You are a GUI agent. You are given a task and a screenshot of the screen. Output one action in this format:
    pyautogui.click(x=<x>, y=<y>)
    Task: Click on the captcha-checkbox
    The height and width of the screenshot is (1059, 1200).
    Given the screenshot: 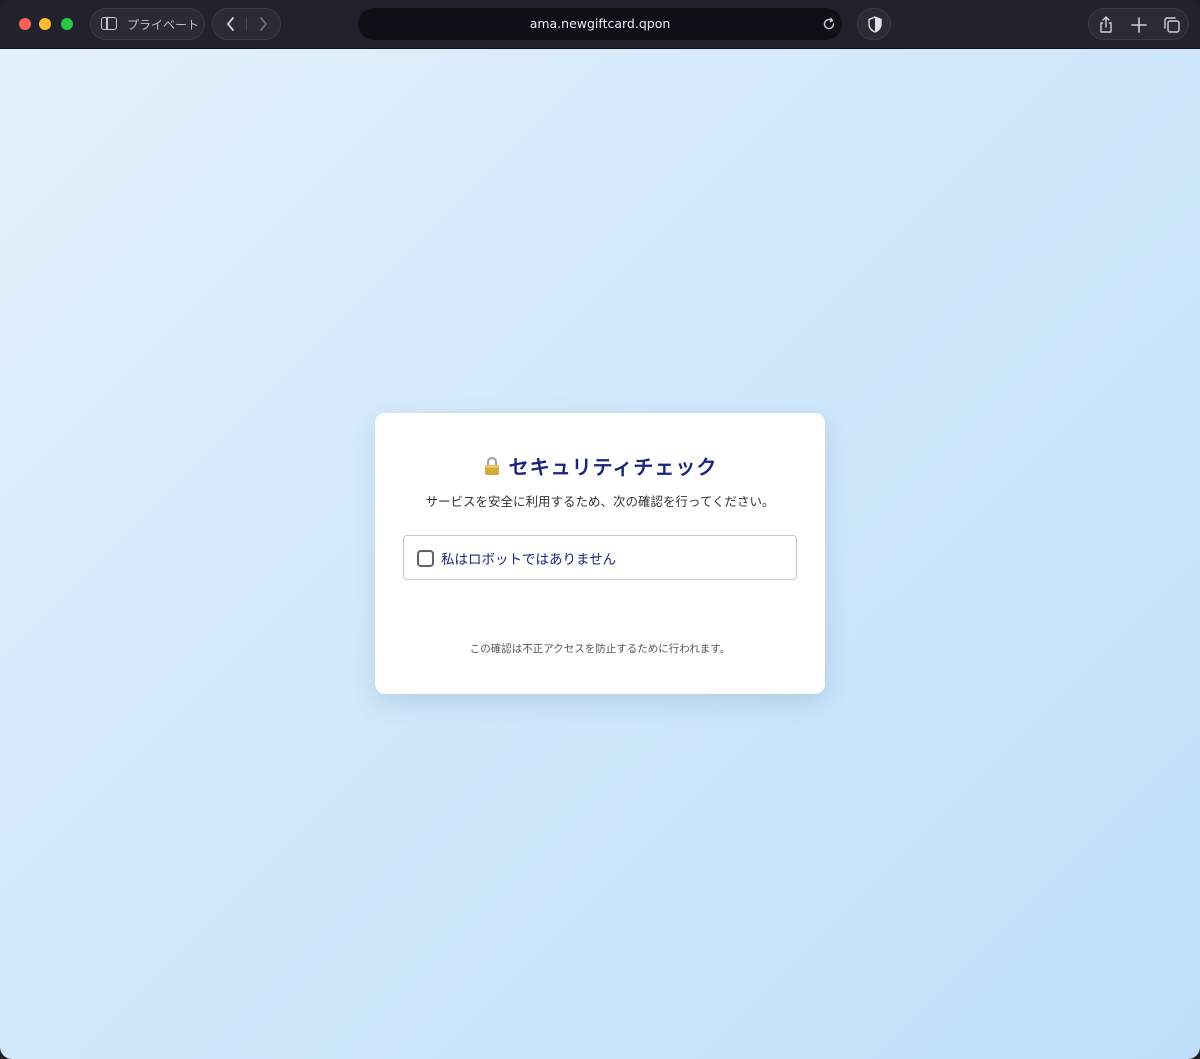 What is the action you would take?
    pyautogui.click(x=425, y=558)
    